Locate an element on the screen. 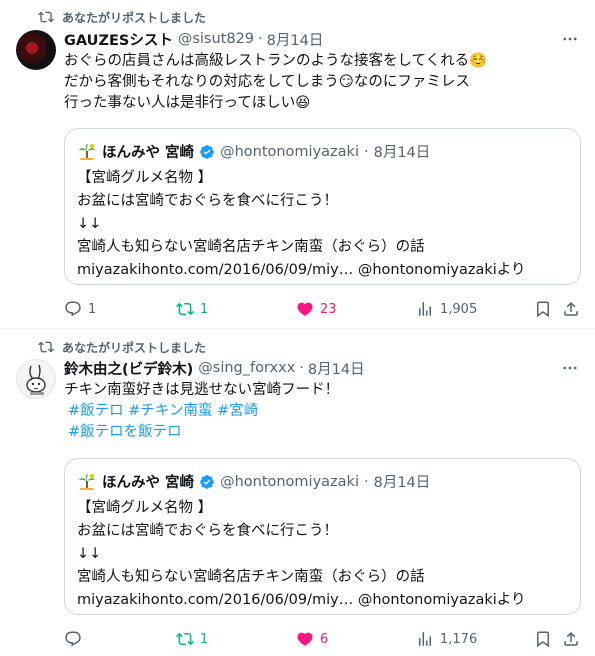  reply-count: 1 is located at coordinates (92, 309).